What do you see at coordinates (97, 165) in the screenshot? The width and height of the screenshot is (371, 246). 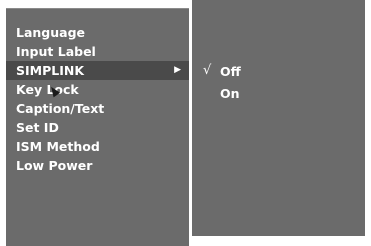 I see `menu-item-low-power: Low Power` at bounding box center [97, 165].